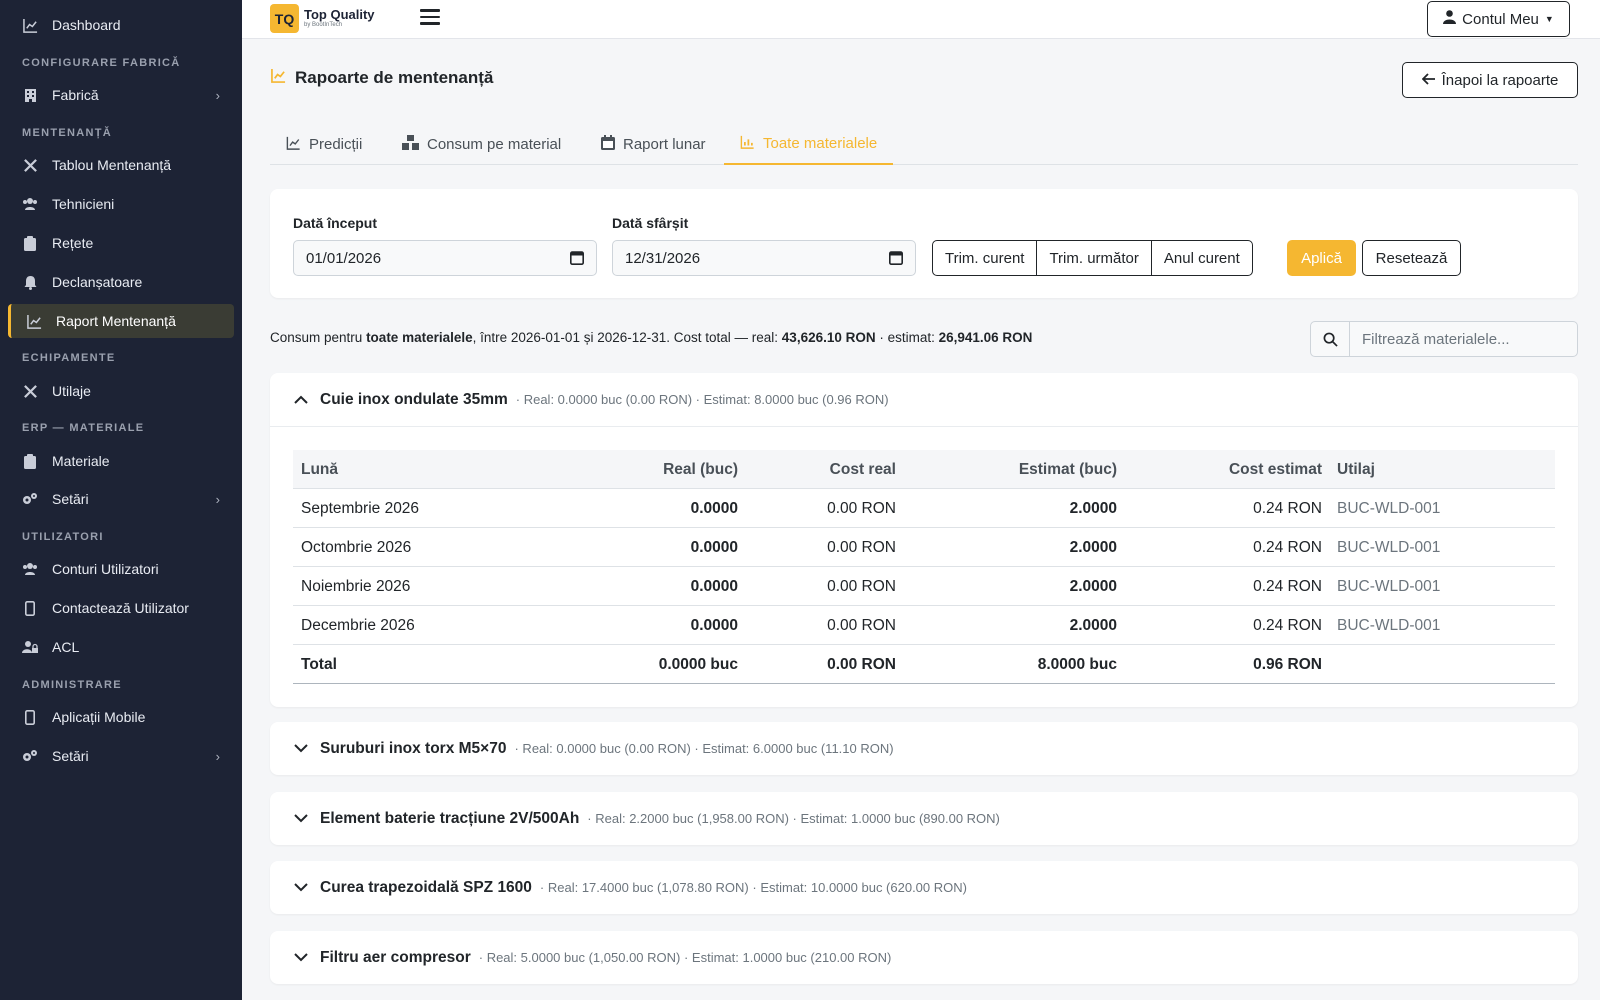  What do you see at coordinates (360, 508) in the screenshot?
I see `table-cell: Septembrie 2026` at bounding box center [360, 508].